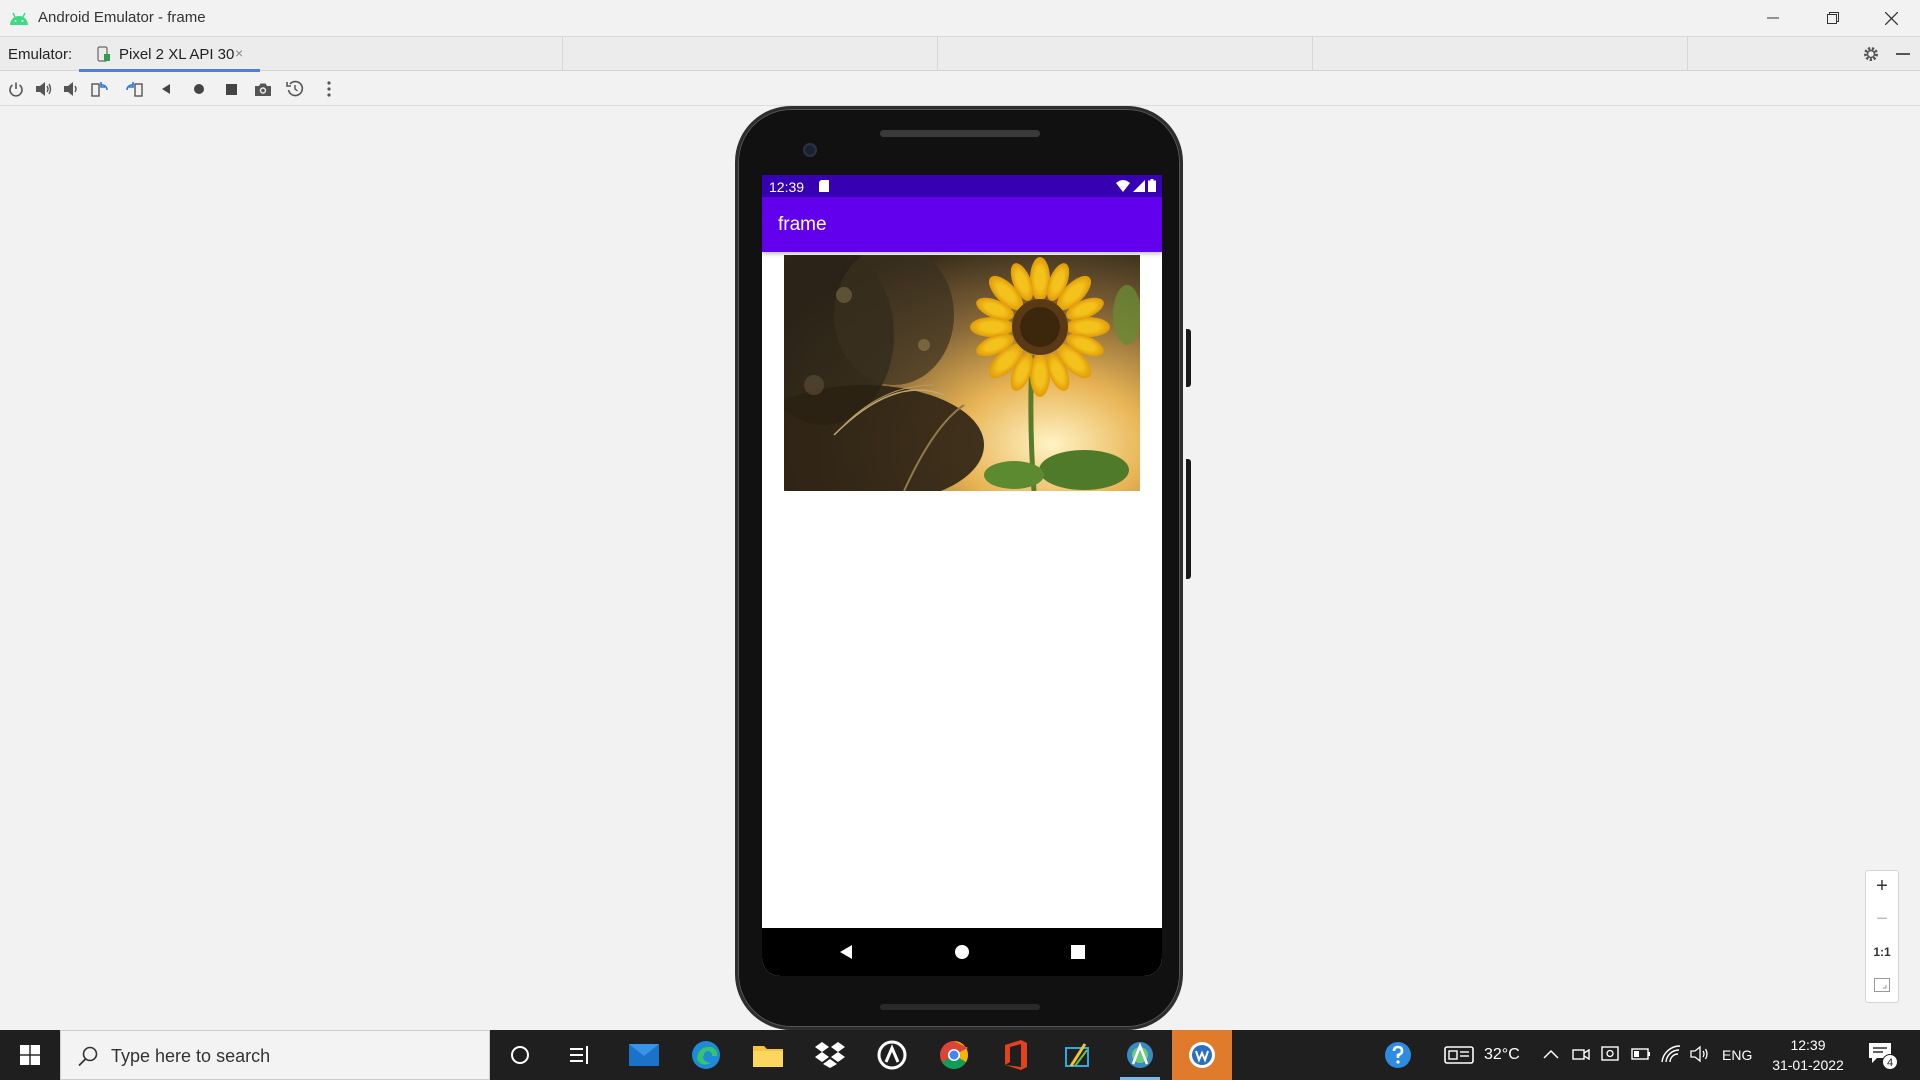 This screenshot has width=1920, height=1080. I want to click on taskbar-date: 31-01-2022, so click(1808, 1065).